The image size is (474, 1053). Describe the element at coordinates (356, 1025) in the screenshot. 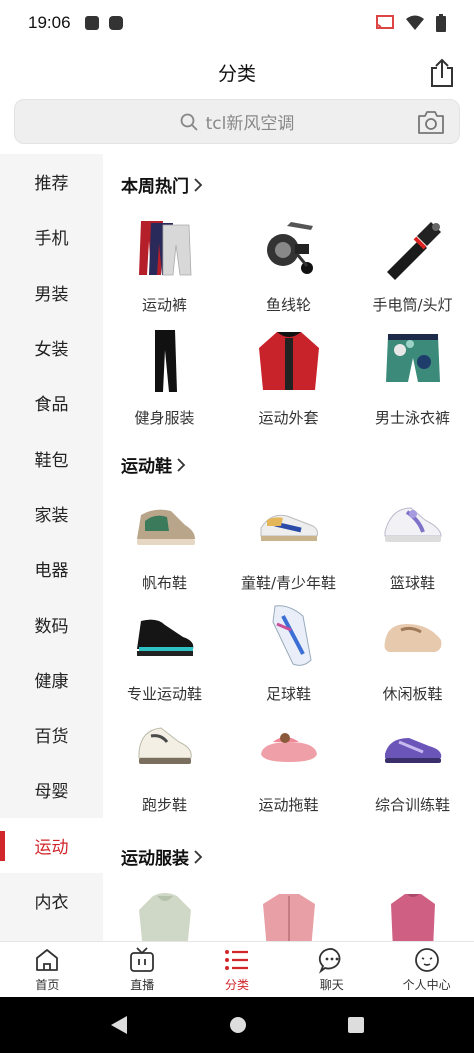

I see `recents-icon` at that location.